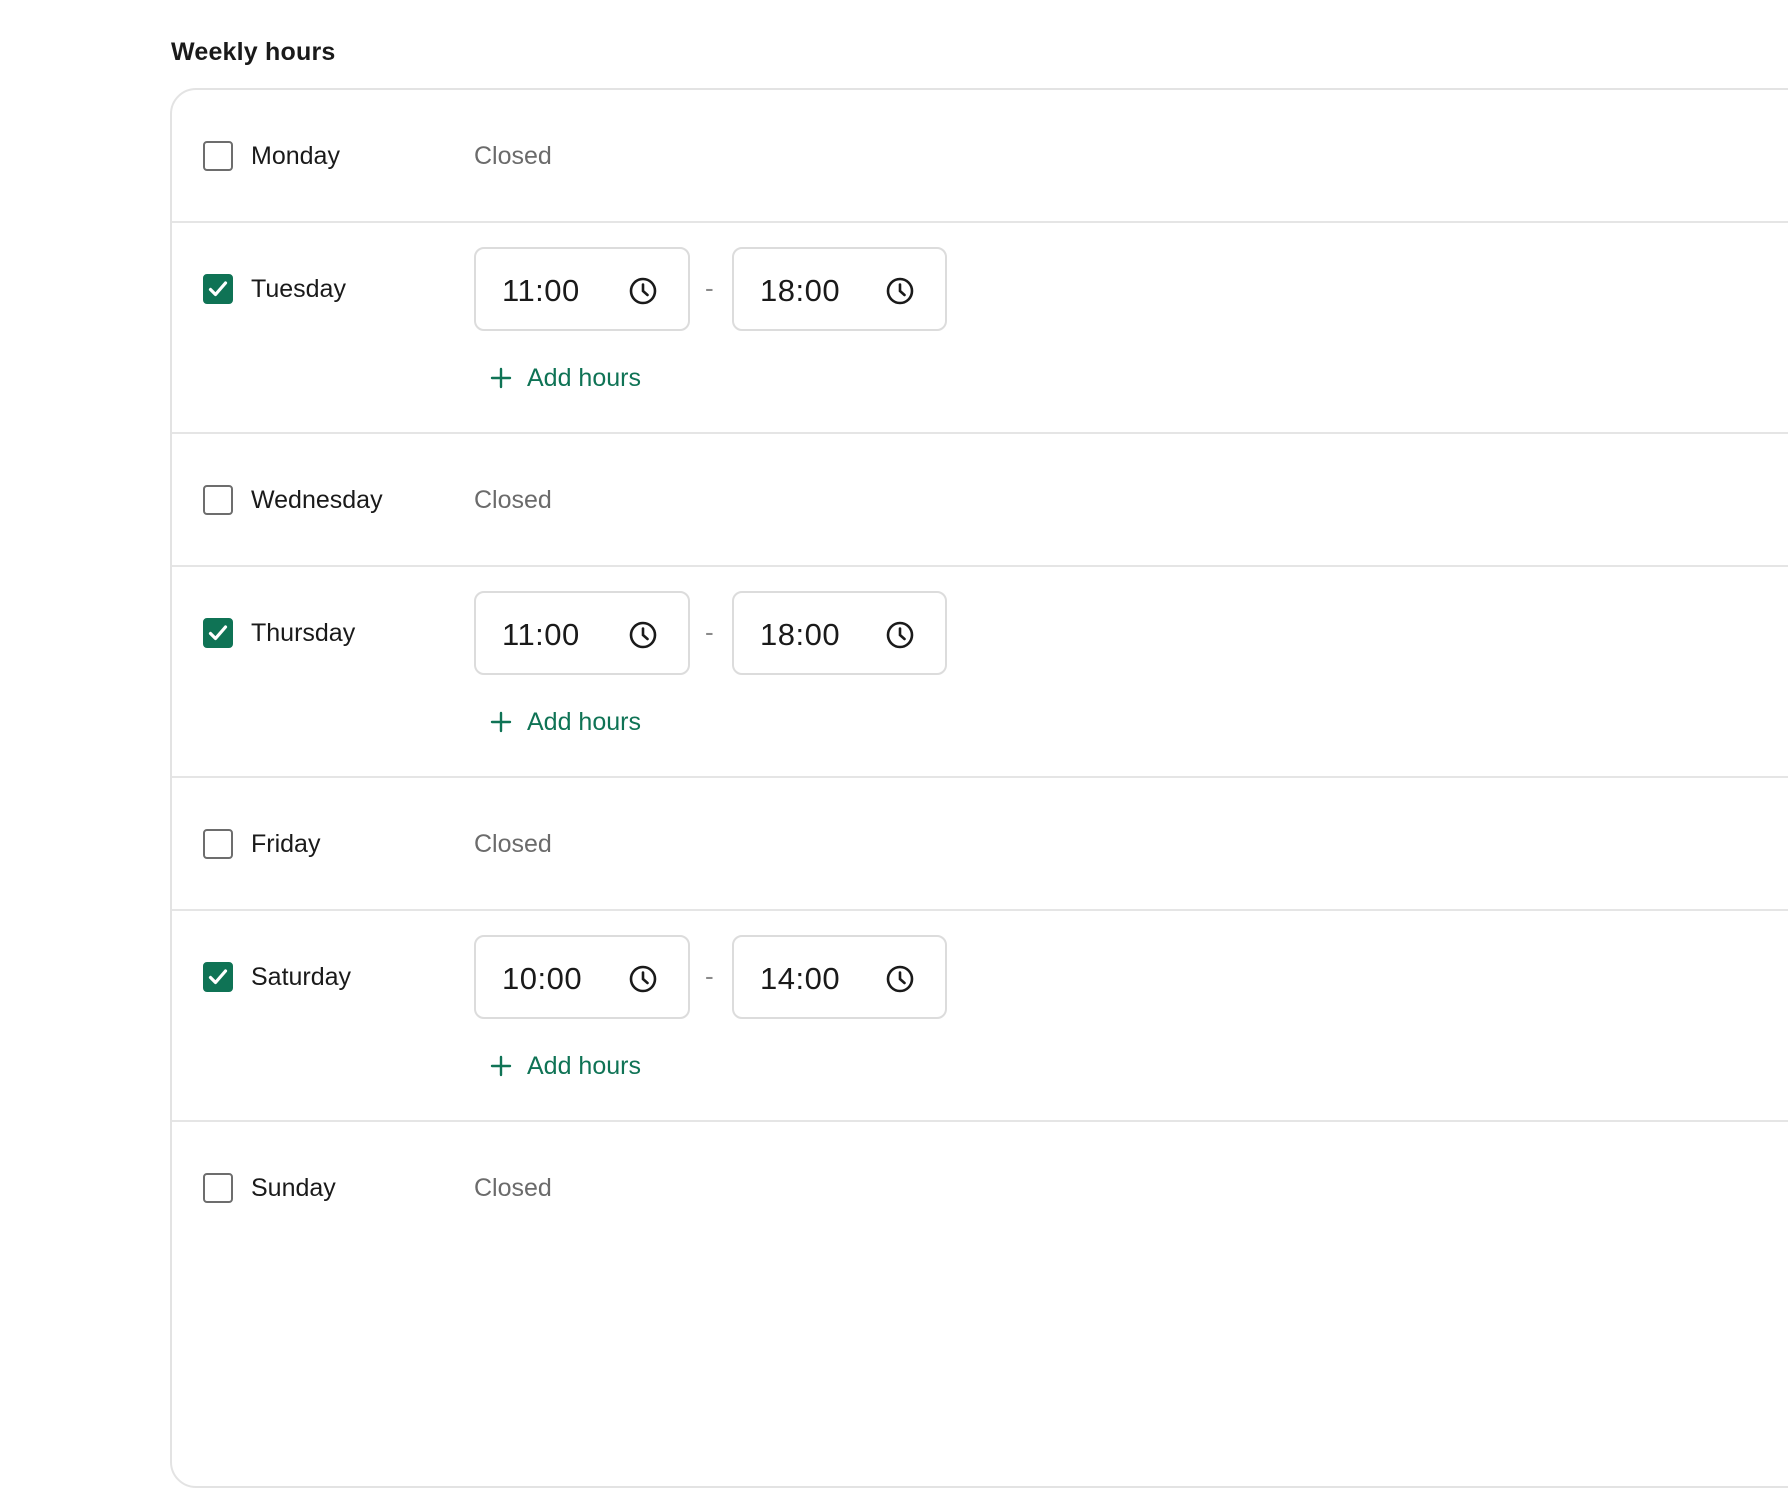 This screenshot has width=1788, height=1488. I want to click on saturday-checkbox, so click(218, 977).